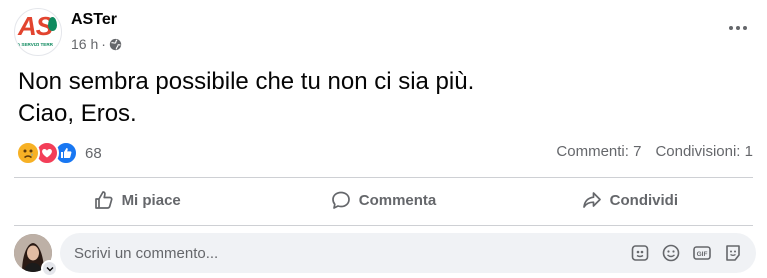 The width and height of the screenshot is (767, 278). What do you see at coordinates (77, 113) in the screenshot?
I see `post-text-line: Ciao, Eros.` at bounding box center [77, 113].